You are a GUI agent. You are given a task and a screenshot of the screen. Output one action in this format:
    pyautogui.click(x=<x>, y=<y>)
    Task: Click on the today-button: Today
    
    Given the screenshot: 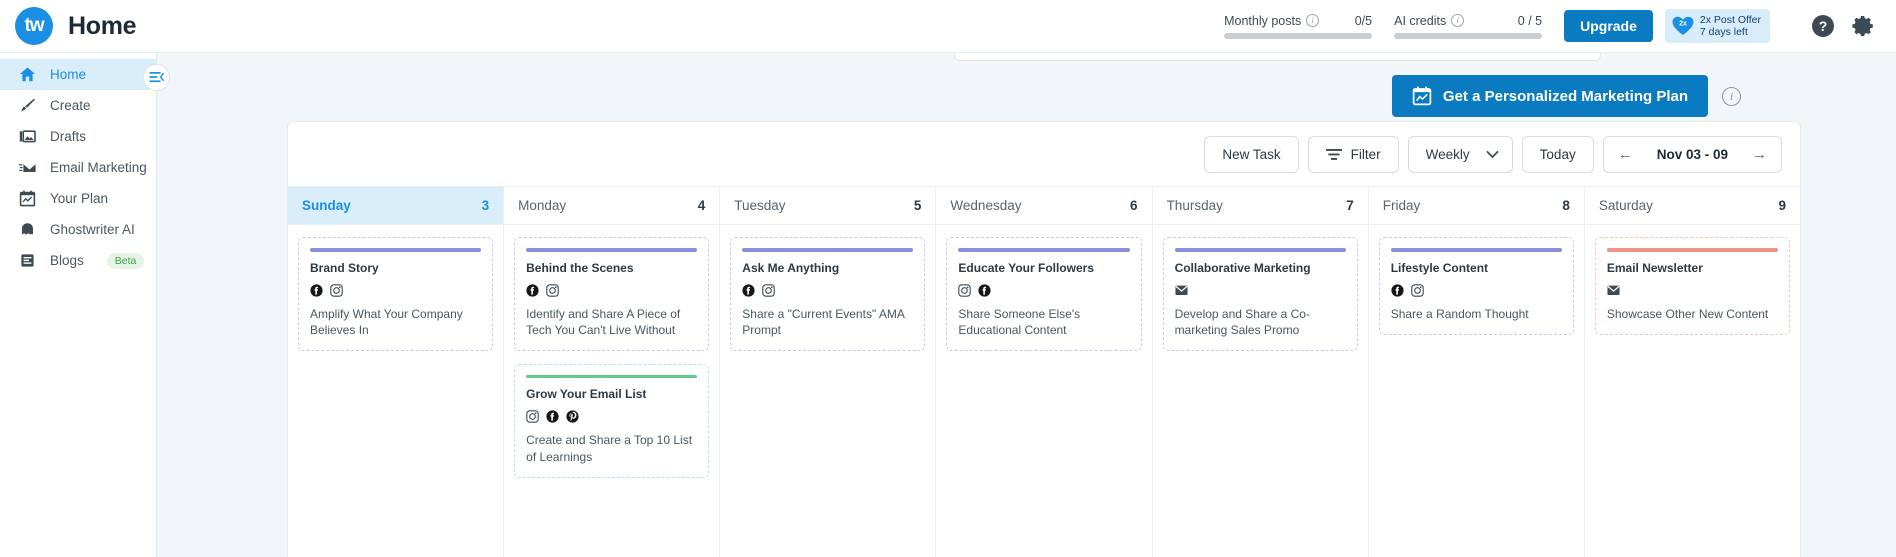 What is the action you would take?
    pyautogui.click(x=1557, y=154)
    